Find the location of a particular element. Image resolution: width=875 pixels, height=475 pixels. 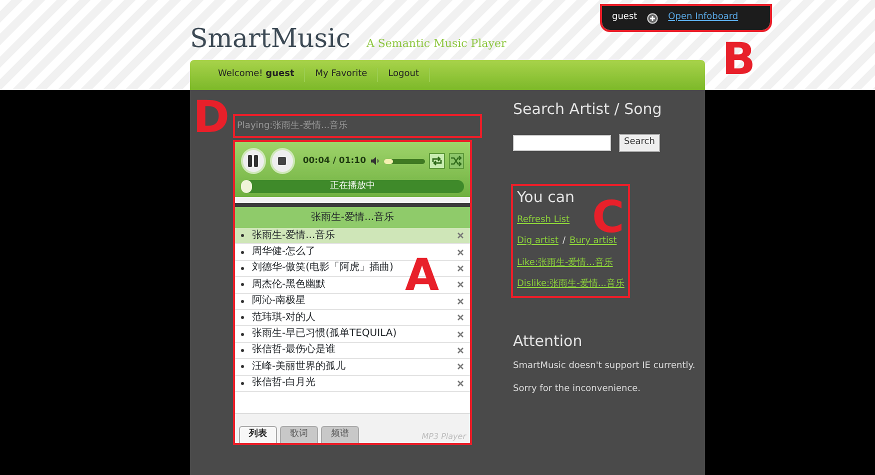

attention-heading: Attention is located at coordinates (548, 341).